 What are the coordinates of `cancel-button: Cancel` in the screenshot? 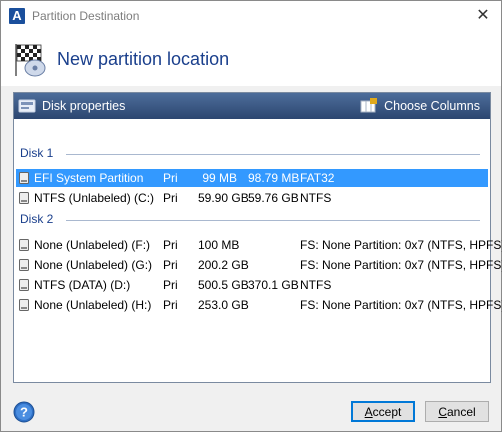 It's located at (457, 411).